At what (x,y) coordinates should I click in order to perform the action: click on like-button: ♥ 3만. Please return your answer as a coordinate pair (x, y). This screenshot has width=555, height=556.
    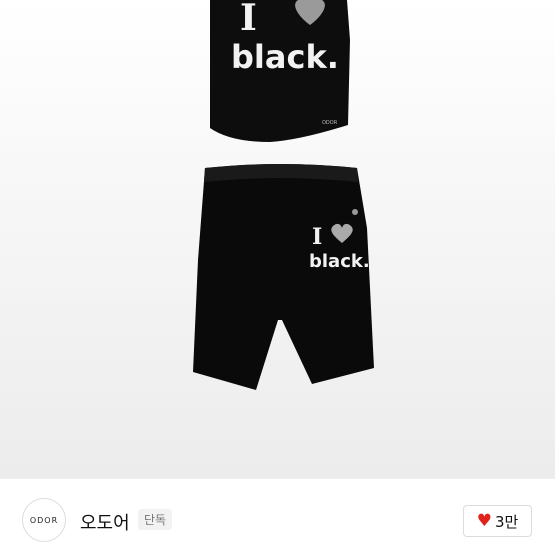
    Looking at the image, I should click on (497, 521).